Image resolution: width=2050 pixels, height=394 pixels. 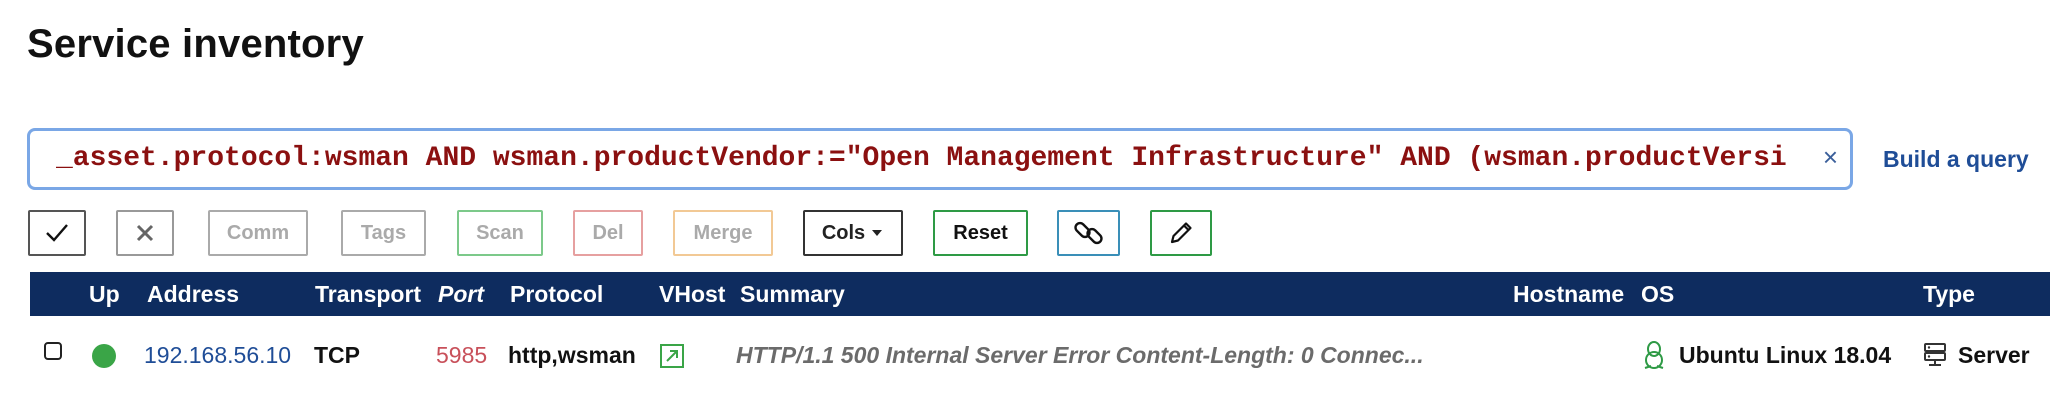 What do you see at coordinates (692, 294) in the screenshot?
I see `column-header-vhost: VHost` at bounding box center [692, 294].